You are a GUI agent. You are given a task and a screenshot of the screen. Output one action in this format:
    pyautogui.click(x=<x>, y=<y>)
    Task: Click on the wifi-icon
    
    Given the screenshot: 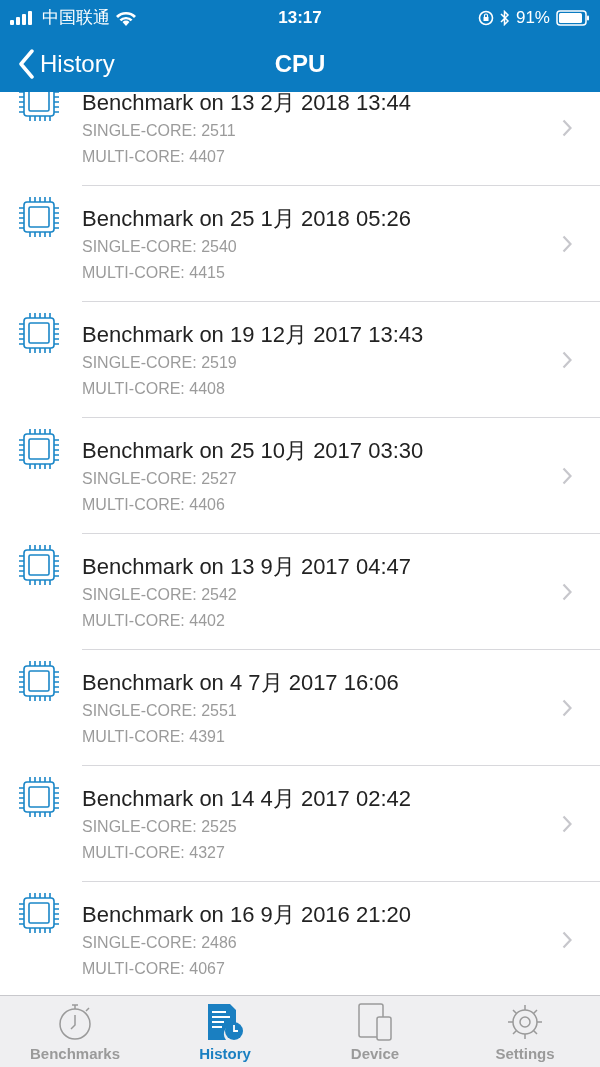 What is the action you would take?
    pyautogui.click(x=126, y=18)
    